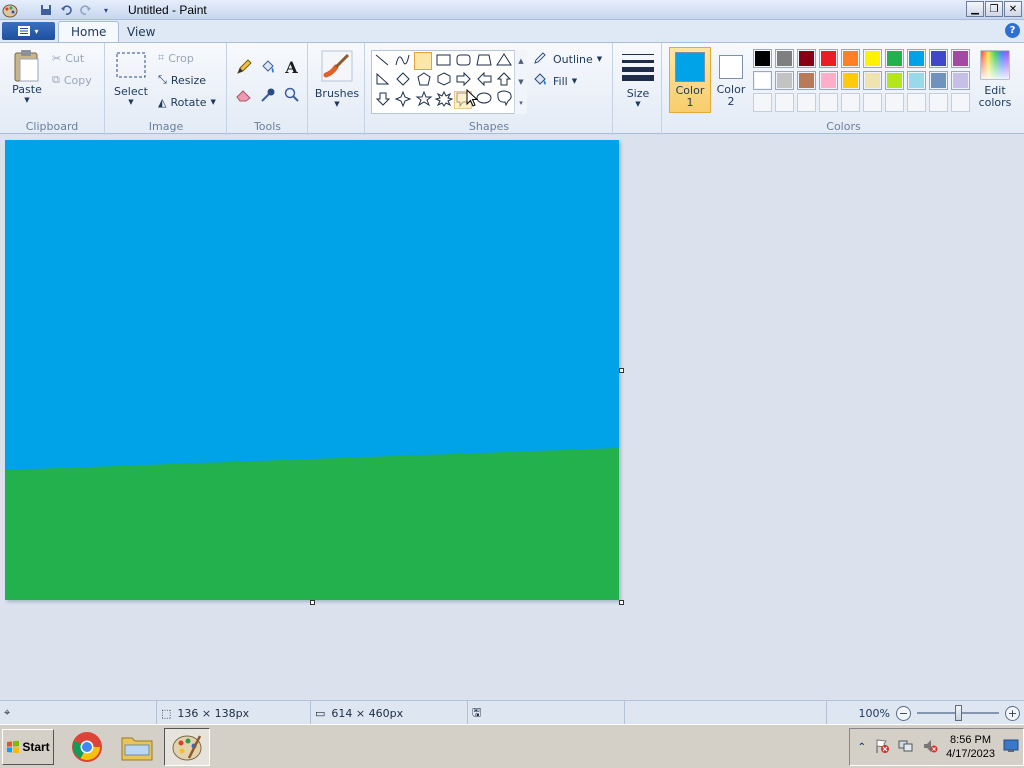  What do you see at coordinates (521, 102) in the screenshot?
I see `shapes-expand-icon: ▾` at bounding box center [521, 102].